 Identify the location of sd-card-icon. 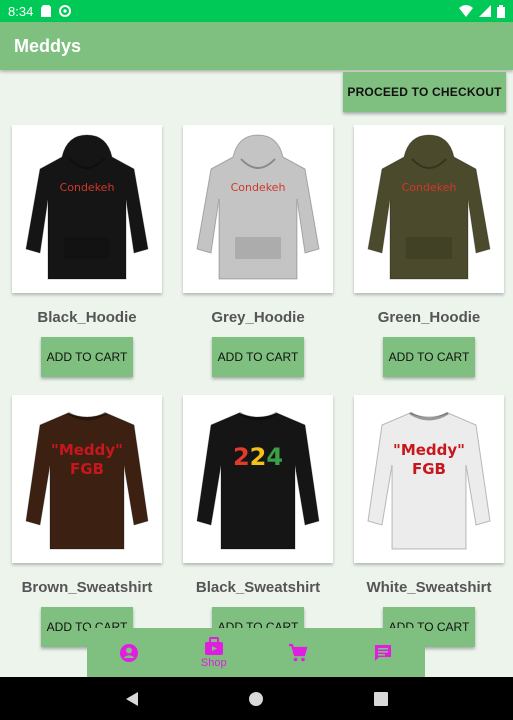
(46, 11).